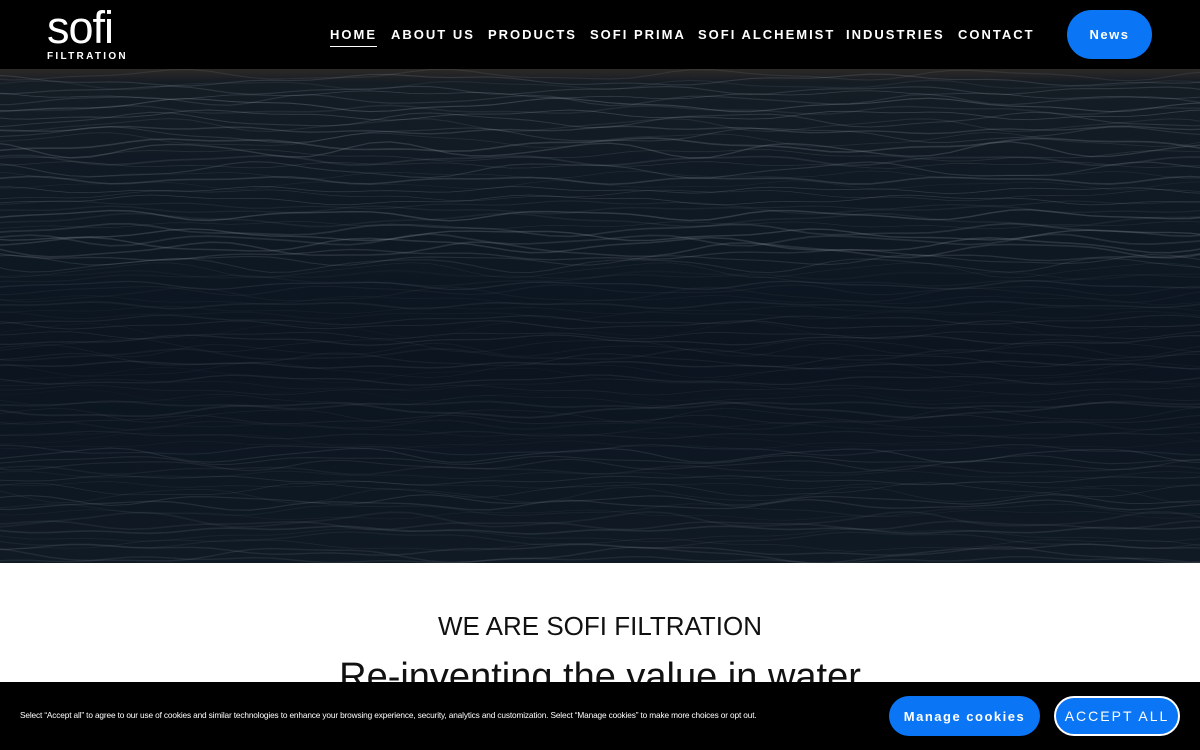  I want to click on nav-industries: INDUSTRIES, so click(895, 34).